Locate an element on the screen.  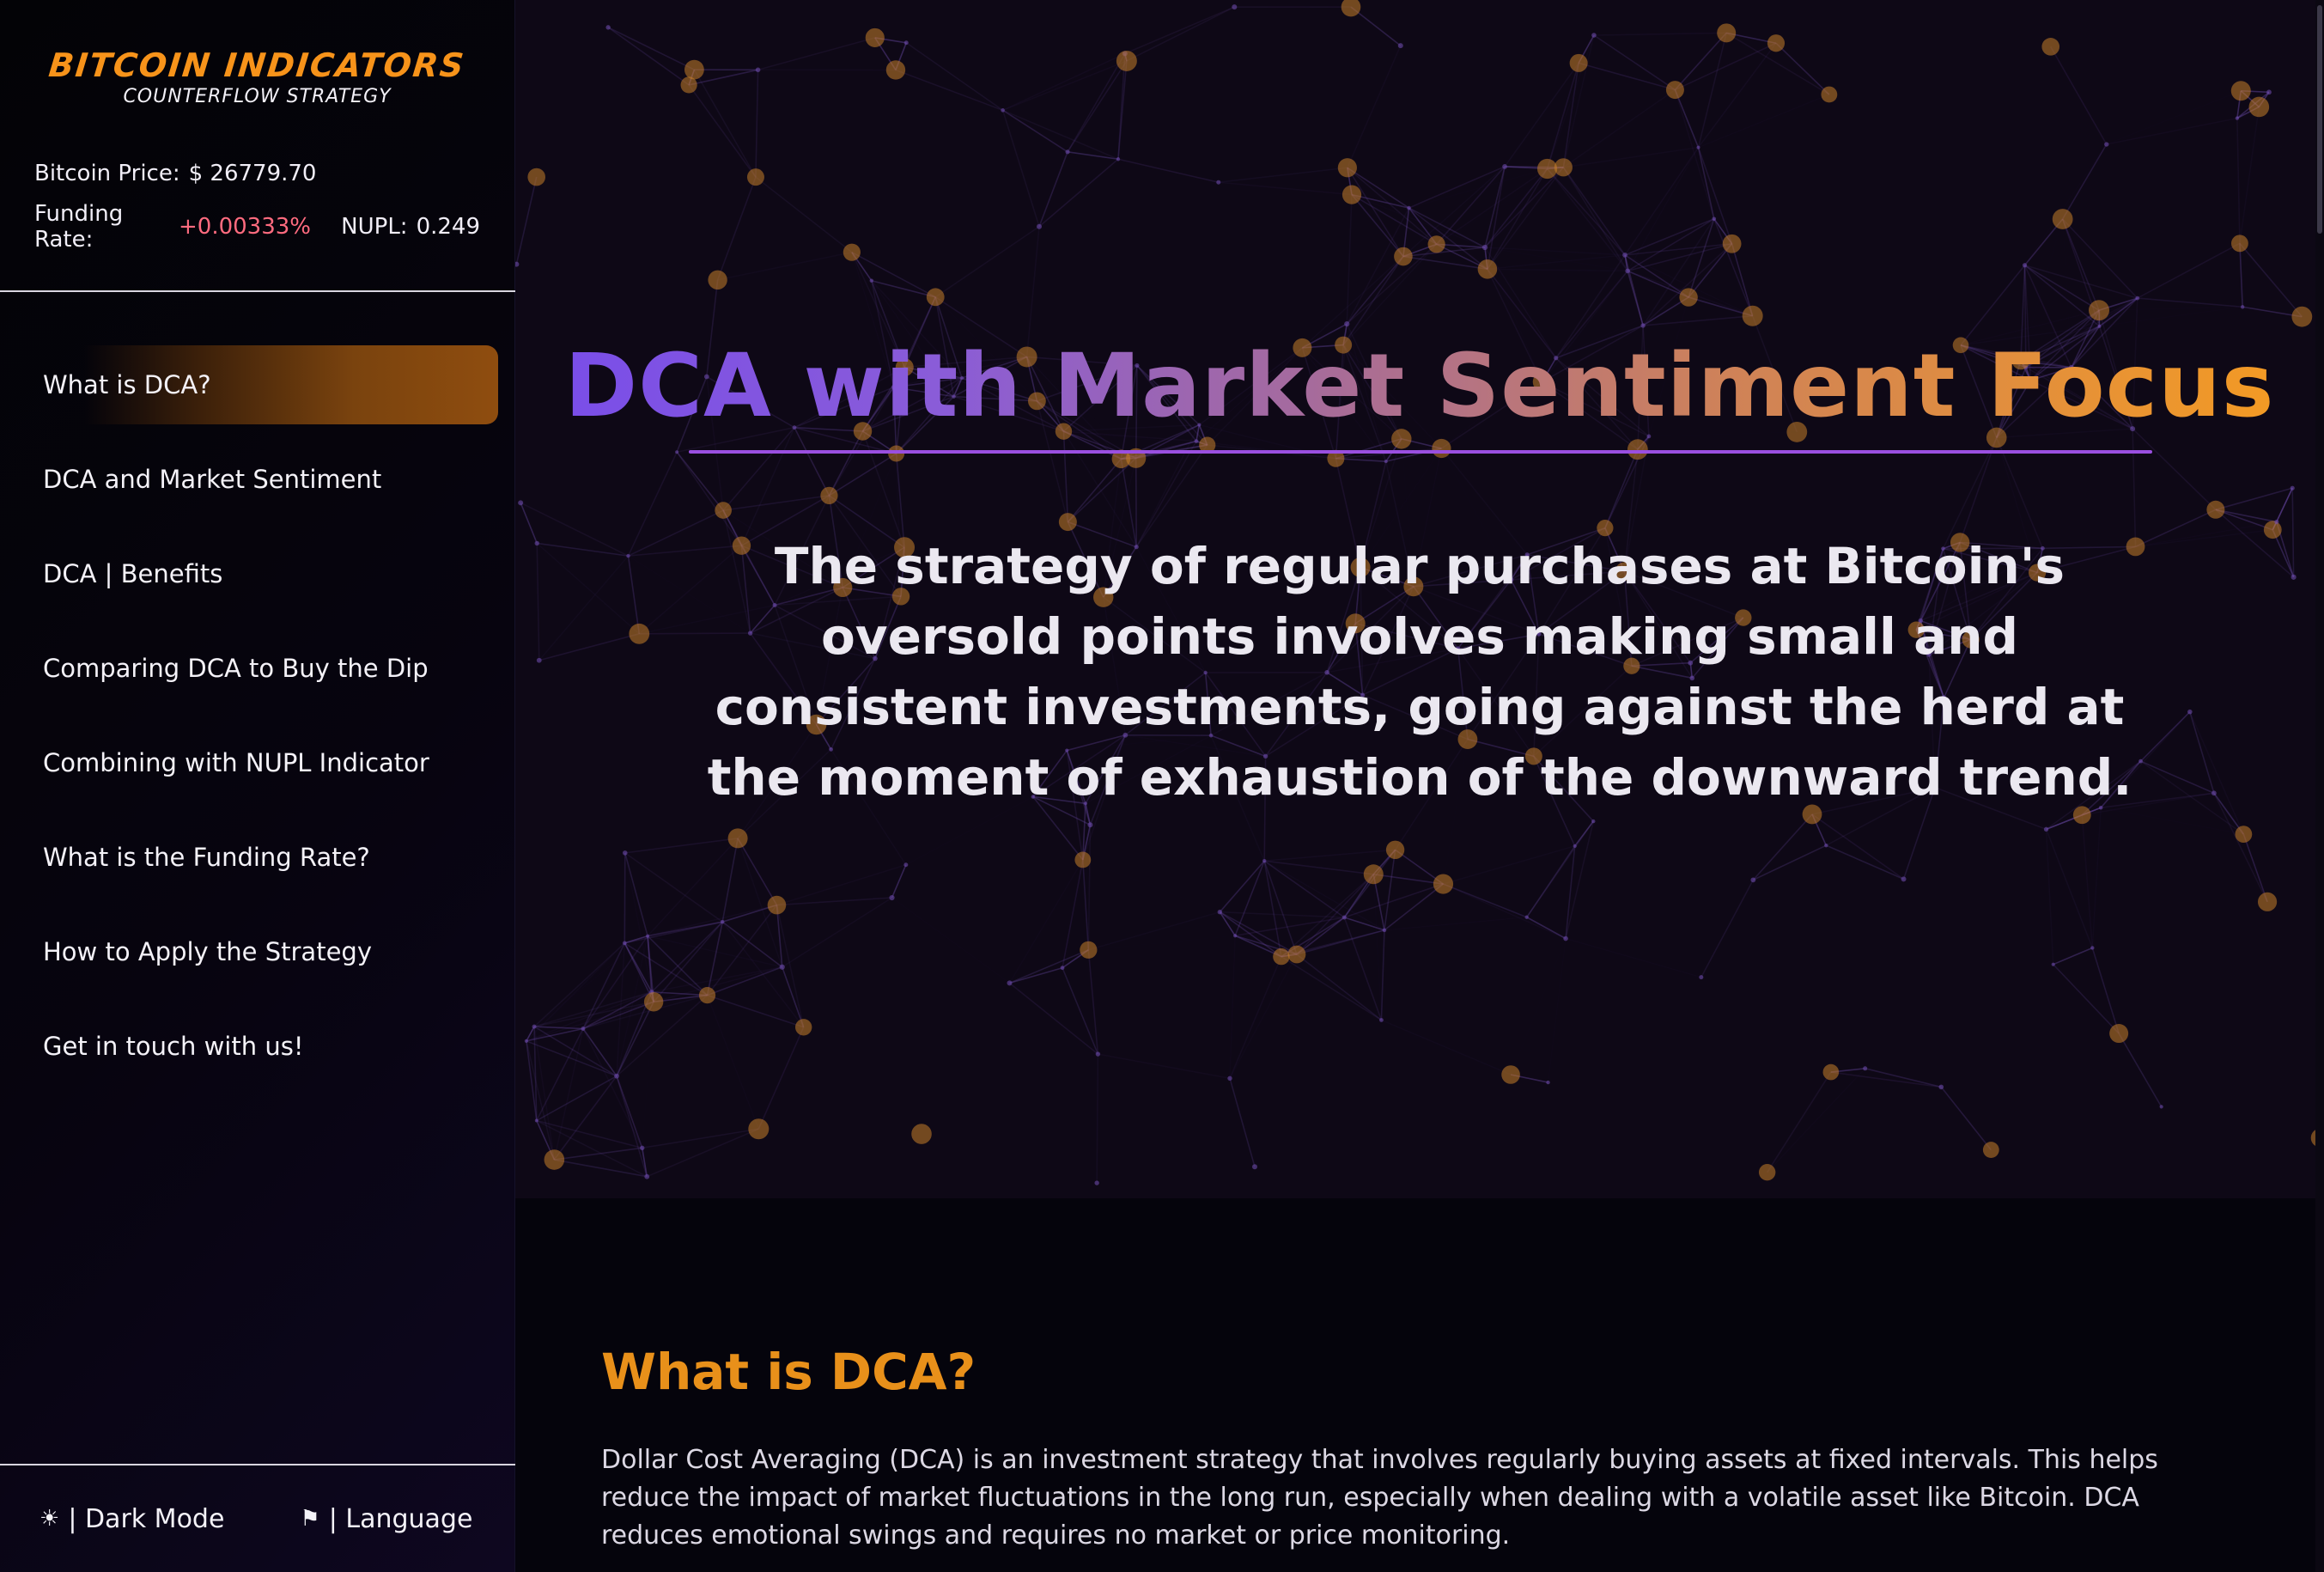
language-button: ⚑ | Language is located at coordinates (386, 1519).